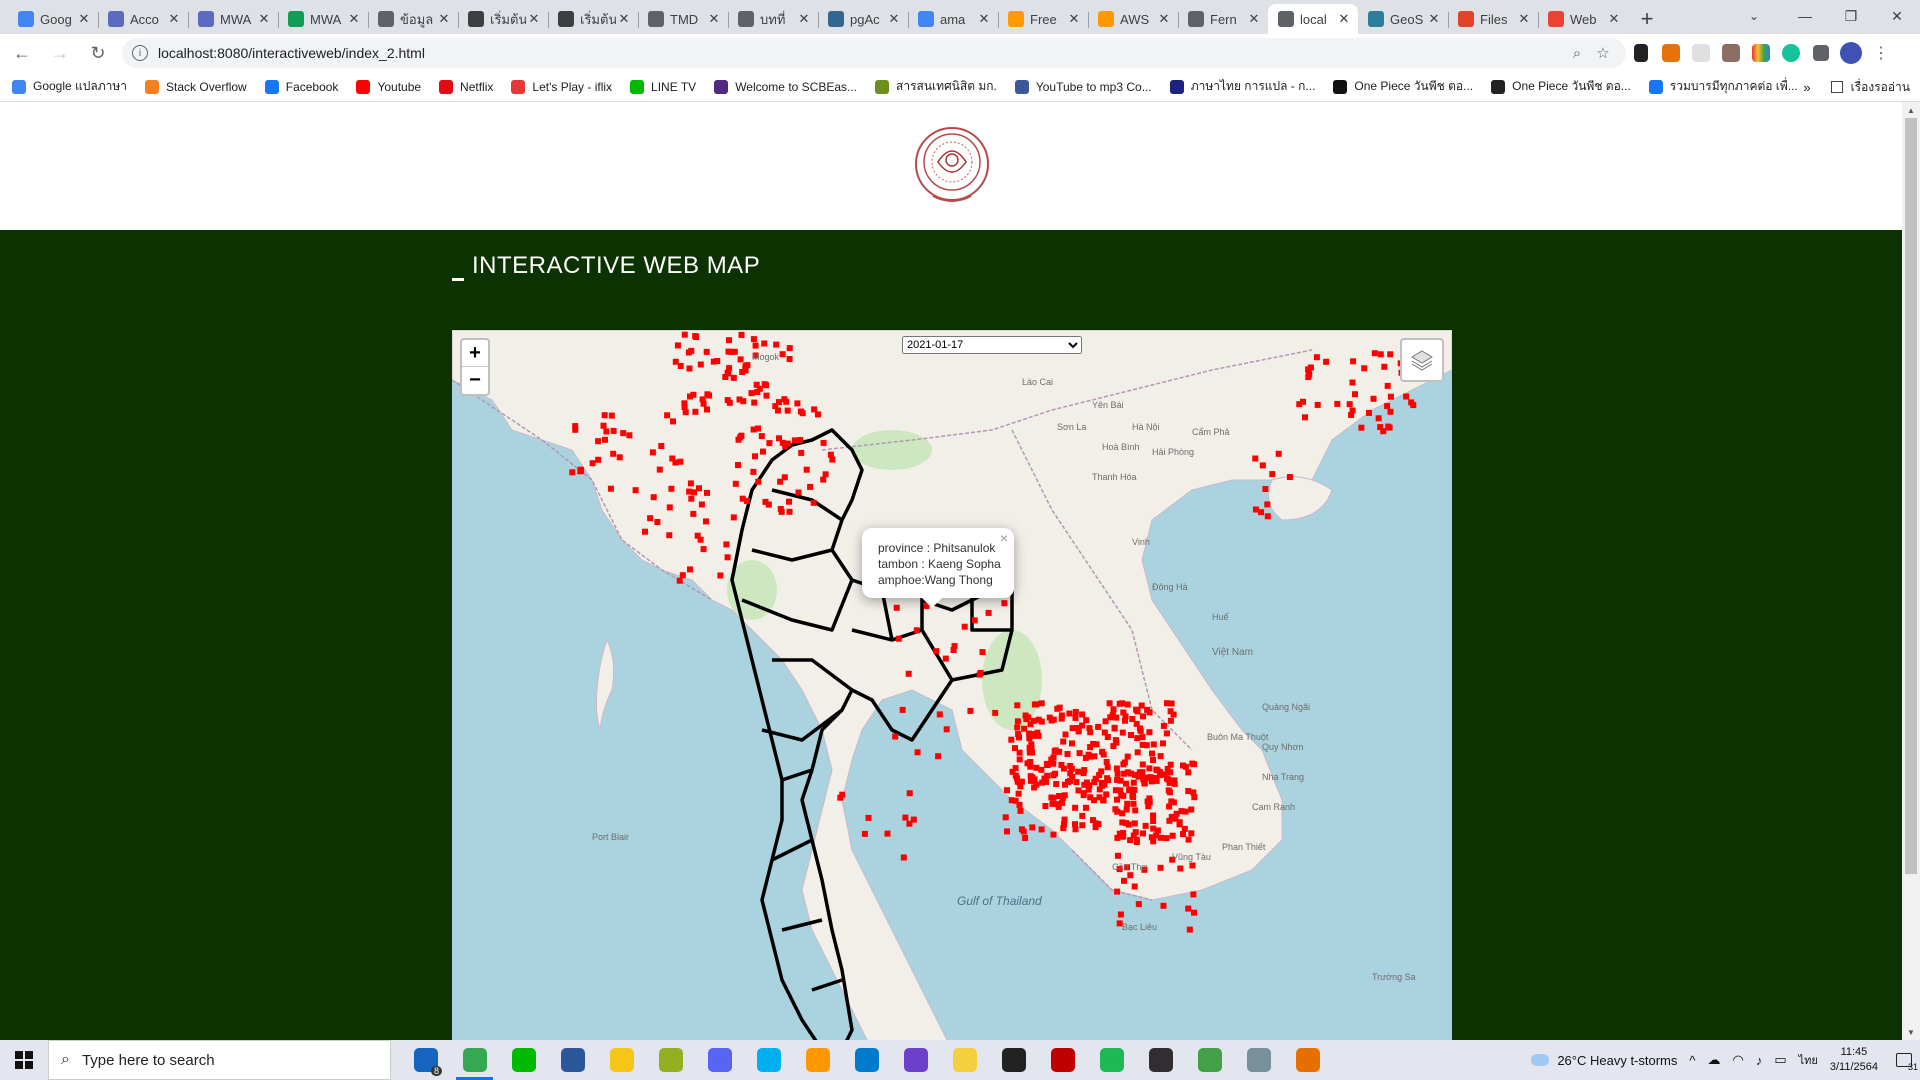 The image size is (1920, 1080). Describe the element at coordinates (1111, 1060) in the screenshot. I see `spotify-app-icon` at that location.